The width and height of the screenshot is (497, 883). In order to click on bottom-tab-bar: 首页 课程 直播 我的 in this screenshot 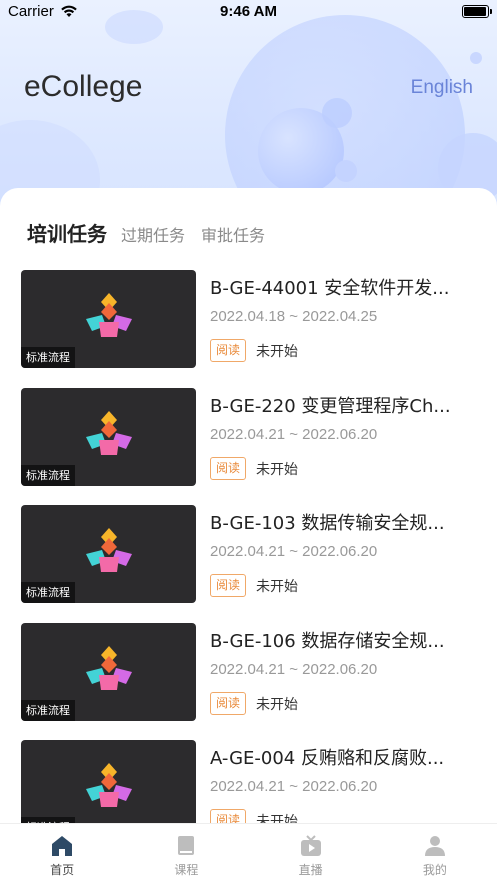, I will do `click(248, 853)`.